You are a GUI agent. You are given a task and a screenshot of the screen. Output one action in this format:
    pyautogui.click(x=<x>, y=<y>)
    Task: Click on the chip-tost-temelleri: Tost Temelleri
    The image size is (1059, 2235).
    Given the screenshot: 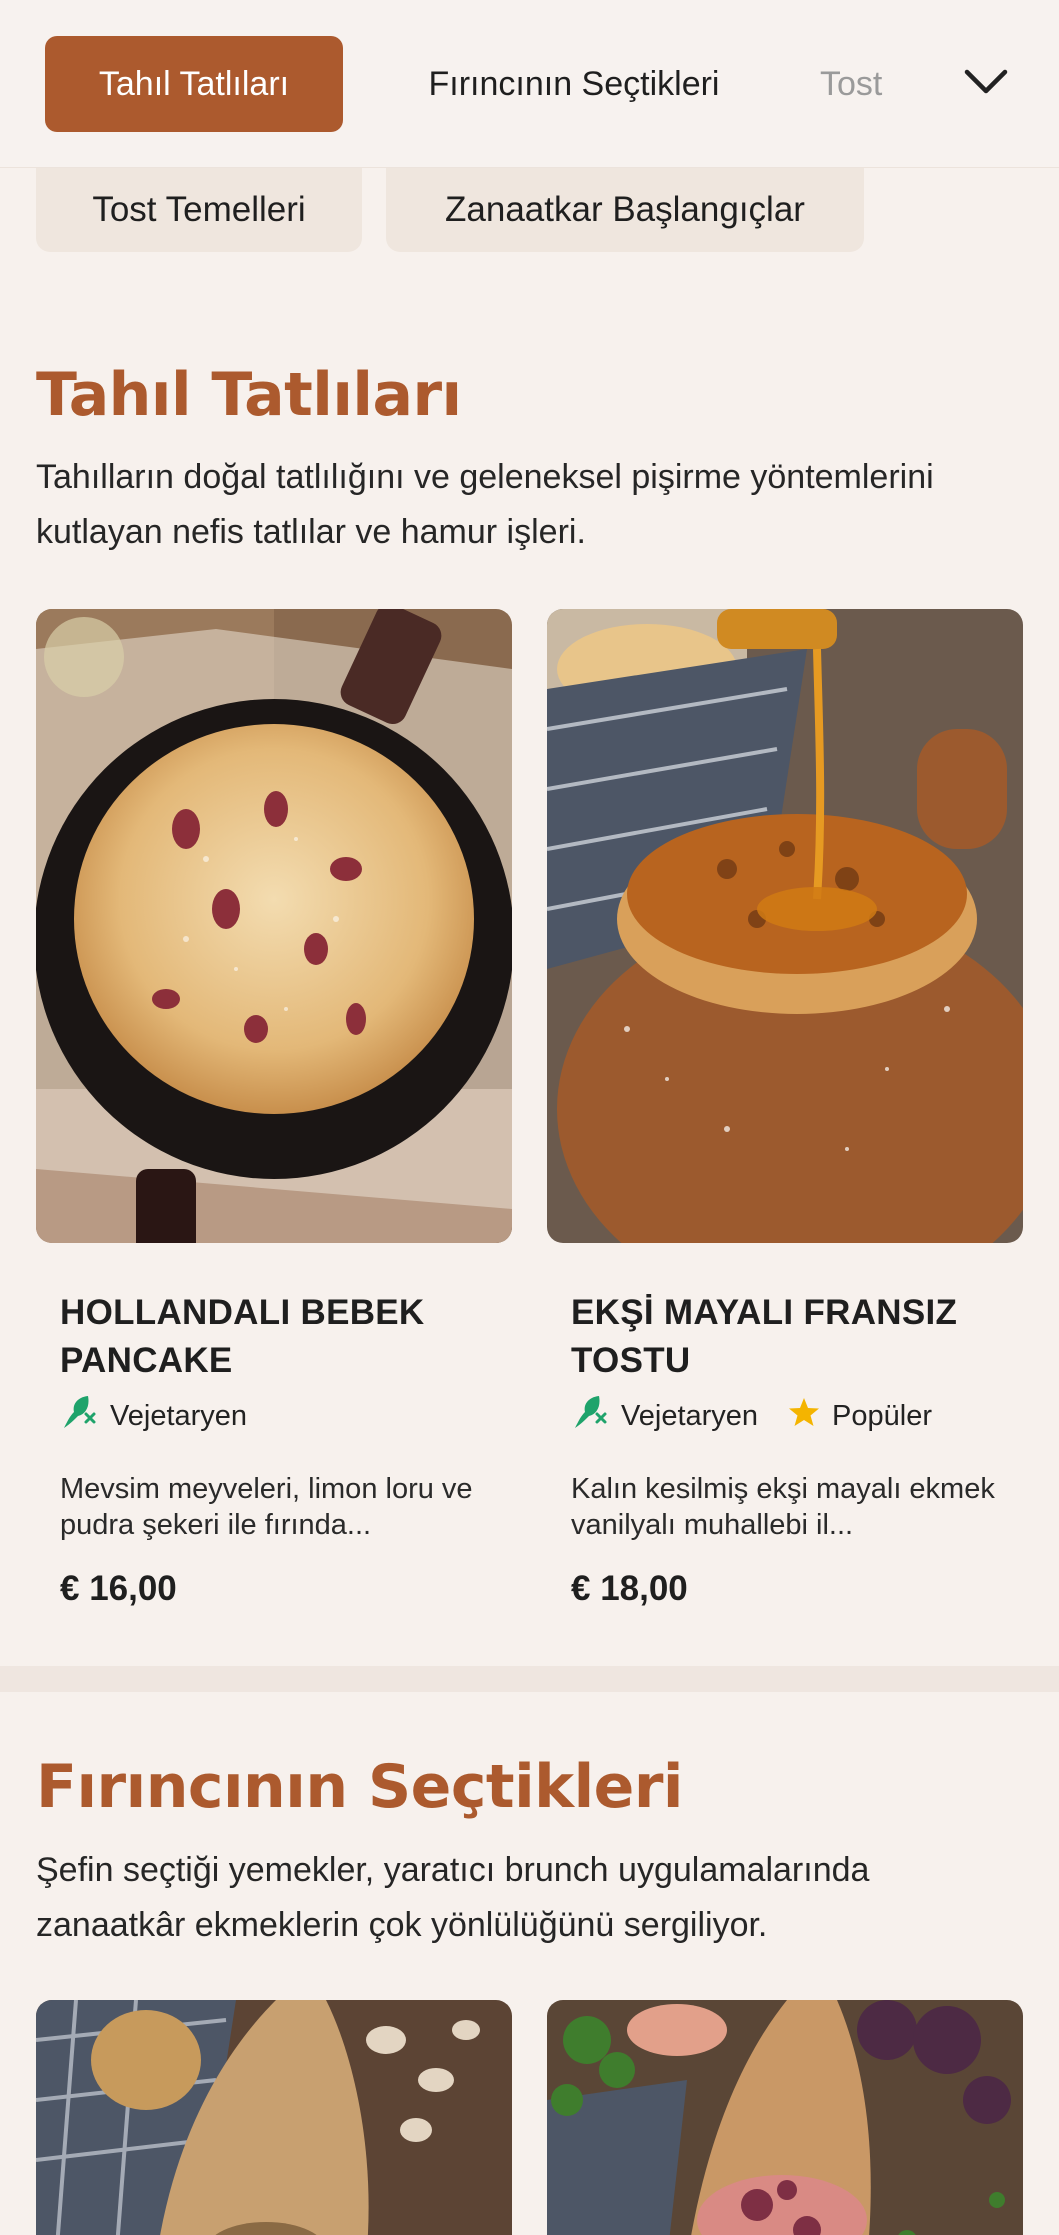 What is the action you would take?
    pyautogui.click(x=199, y=210)
    